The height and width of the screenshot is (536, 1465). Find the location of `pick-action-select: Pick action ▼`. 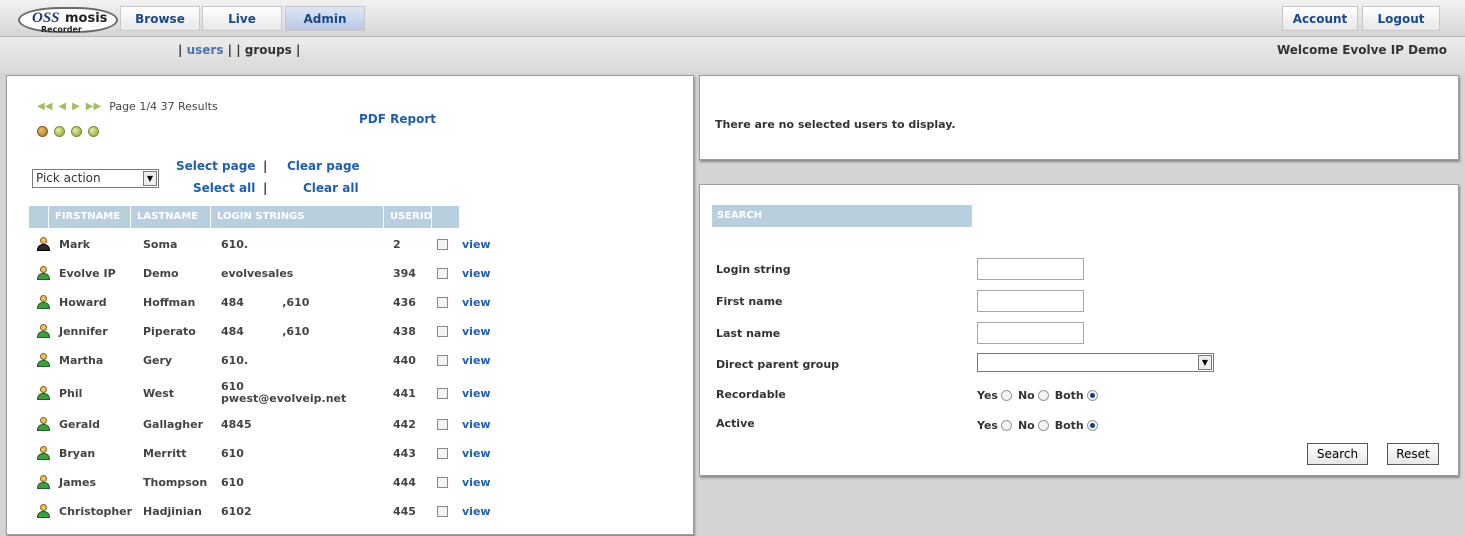

pick-action-select: Pick action ▼ is located at coordinates (95, 178).